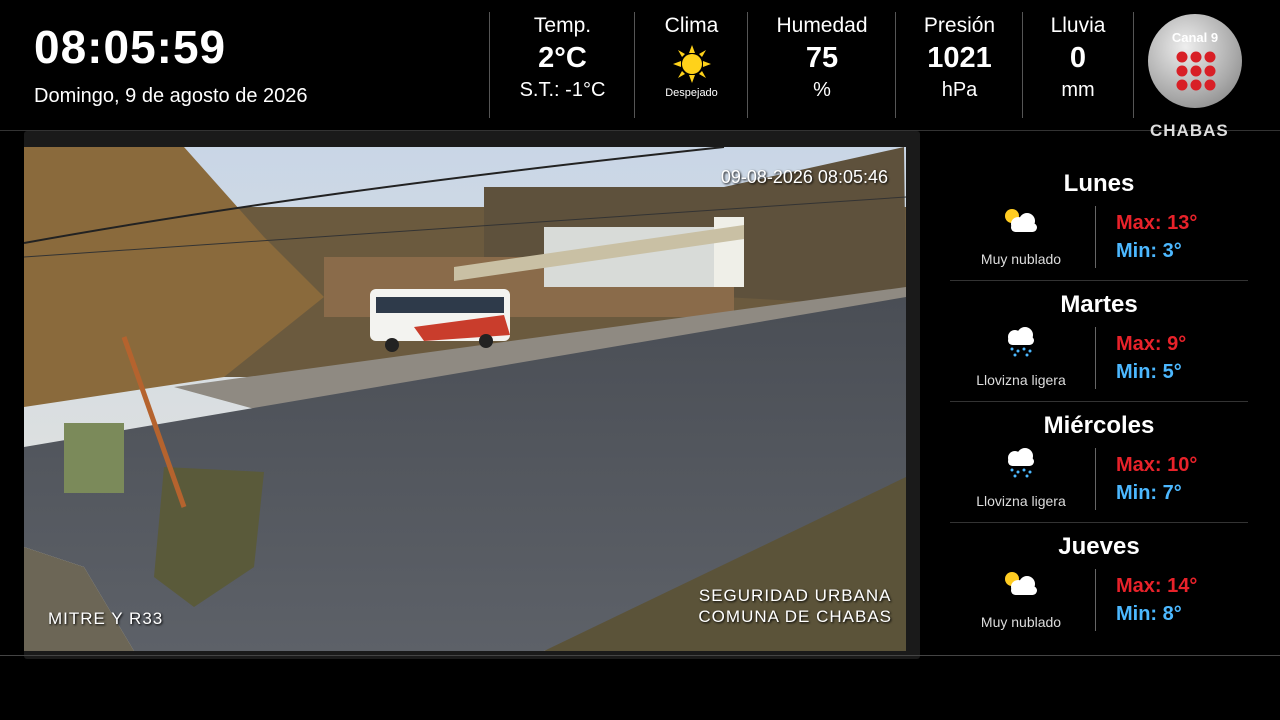  Describe the element at coordinates (1157, 223) in the screenshot. I see `max-temp: Max: 13°` at that location.